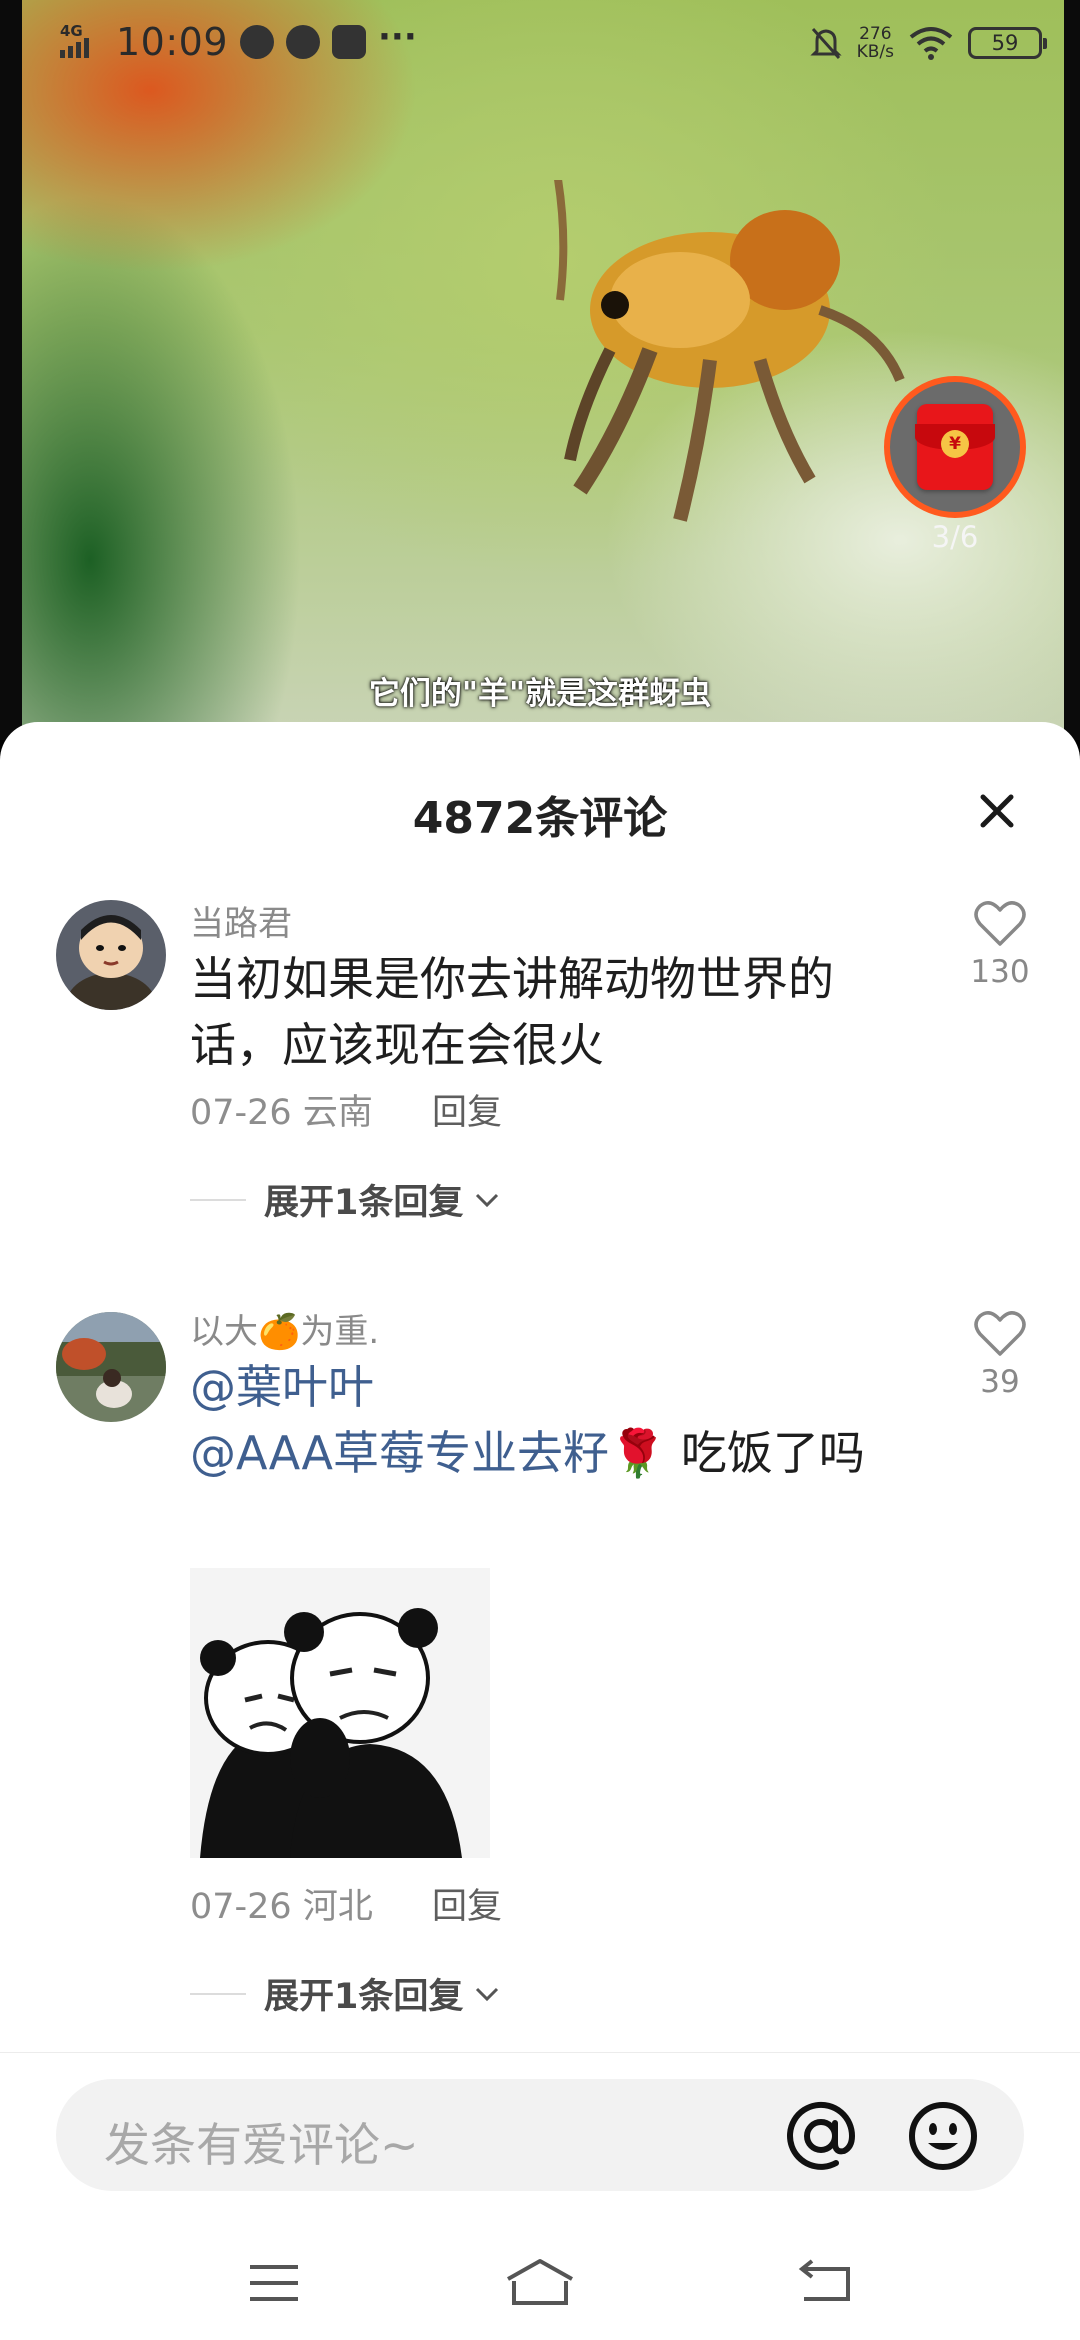  I want to click on red-packet-progress: 3/6, so click(955, 537).